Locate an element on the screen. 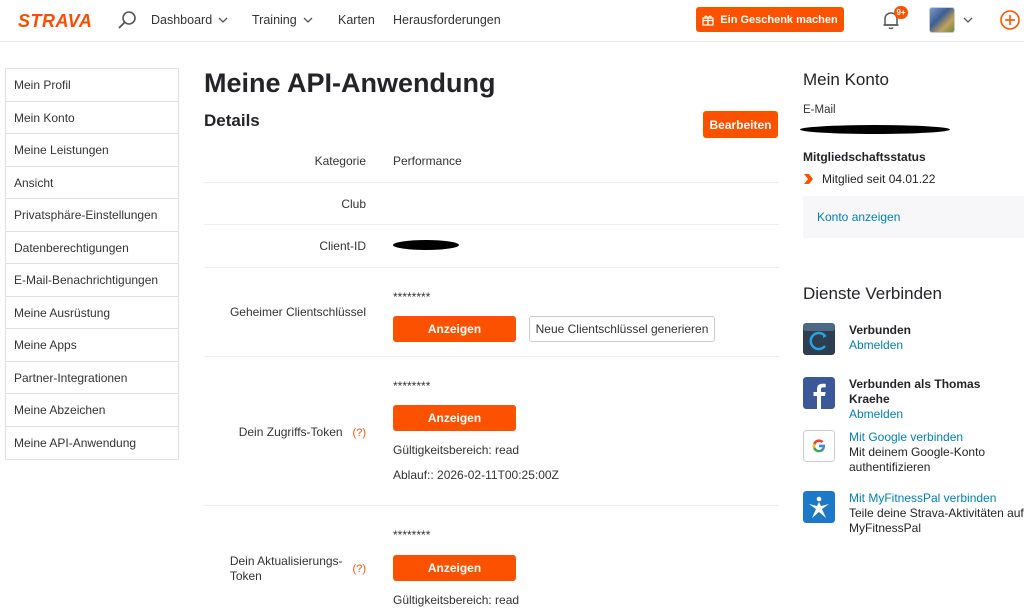  avatar is located at coordinates (942, 20).